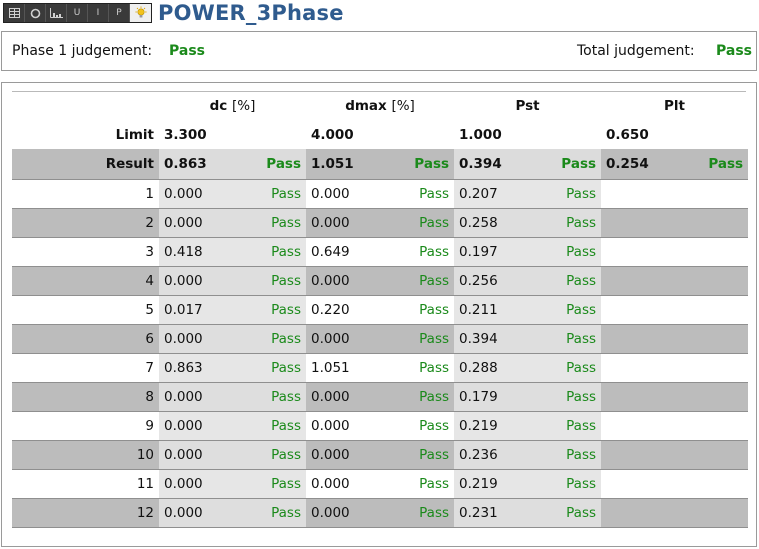 The height and width of the screenshot is (549, 759). What do you see at coordinates (14, 13) in the screenshot?
I see `table-icon` at bounding box center [14, 13].